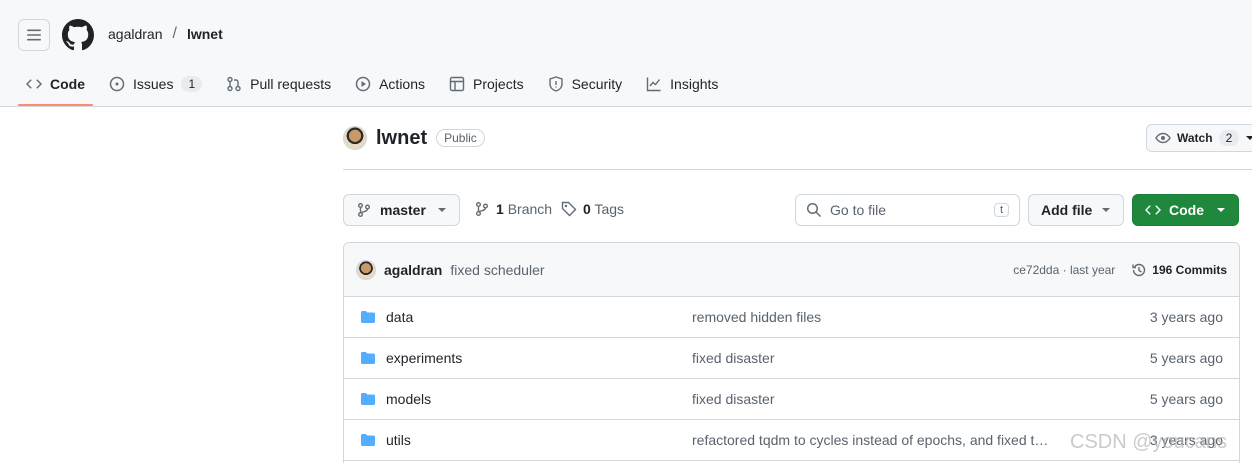 Image resolution: width=1252 pixels, height=463 pixels. Describe the element at coordinates (797, 169) in the screenshot. I see `divider` at that location.